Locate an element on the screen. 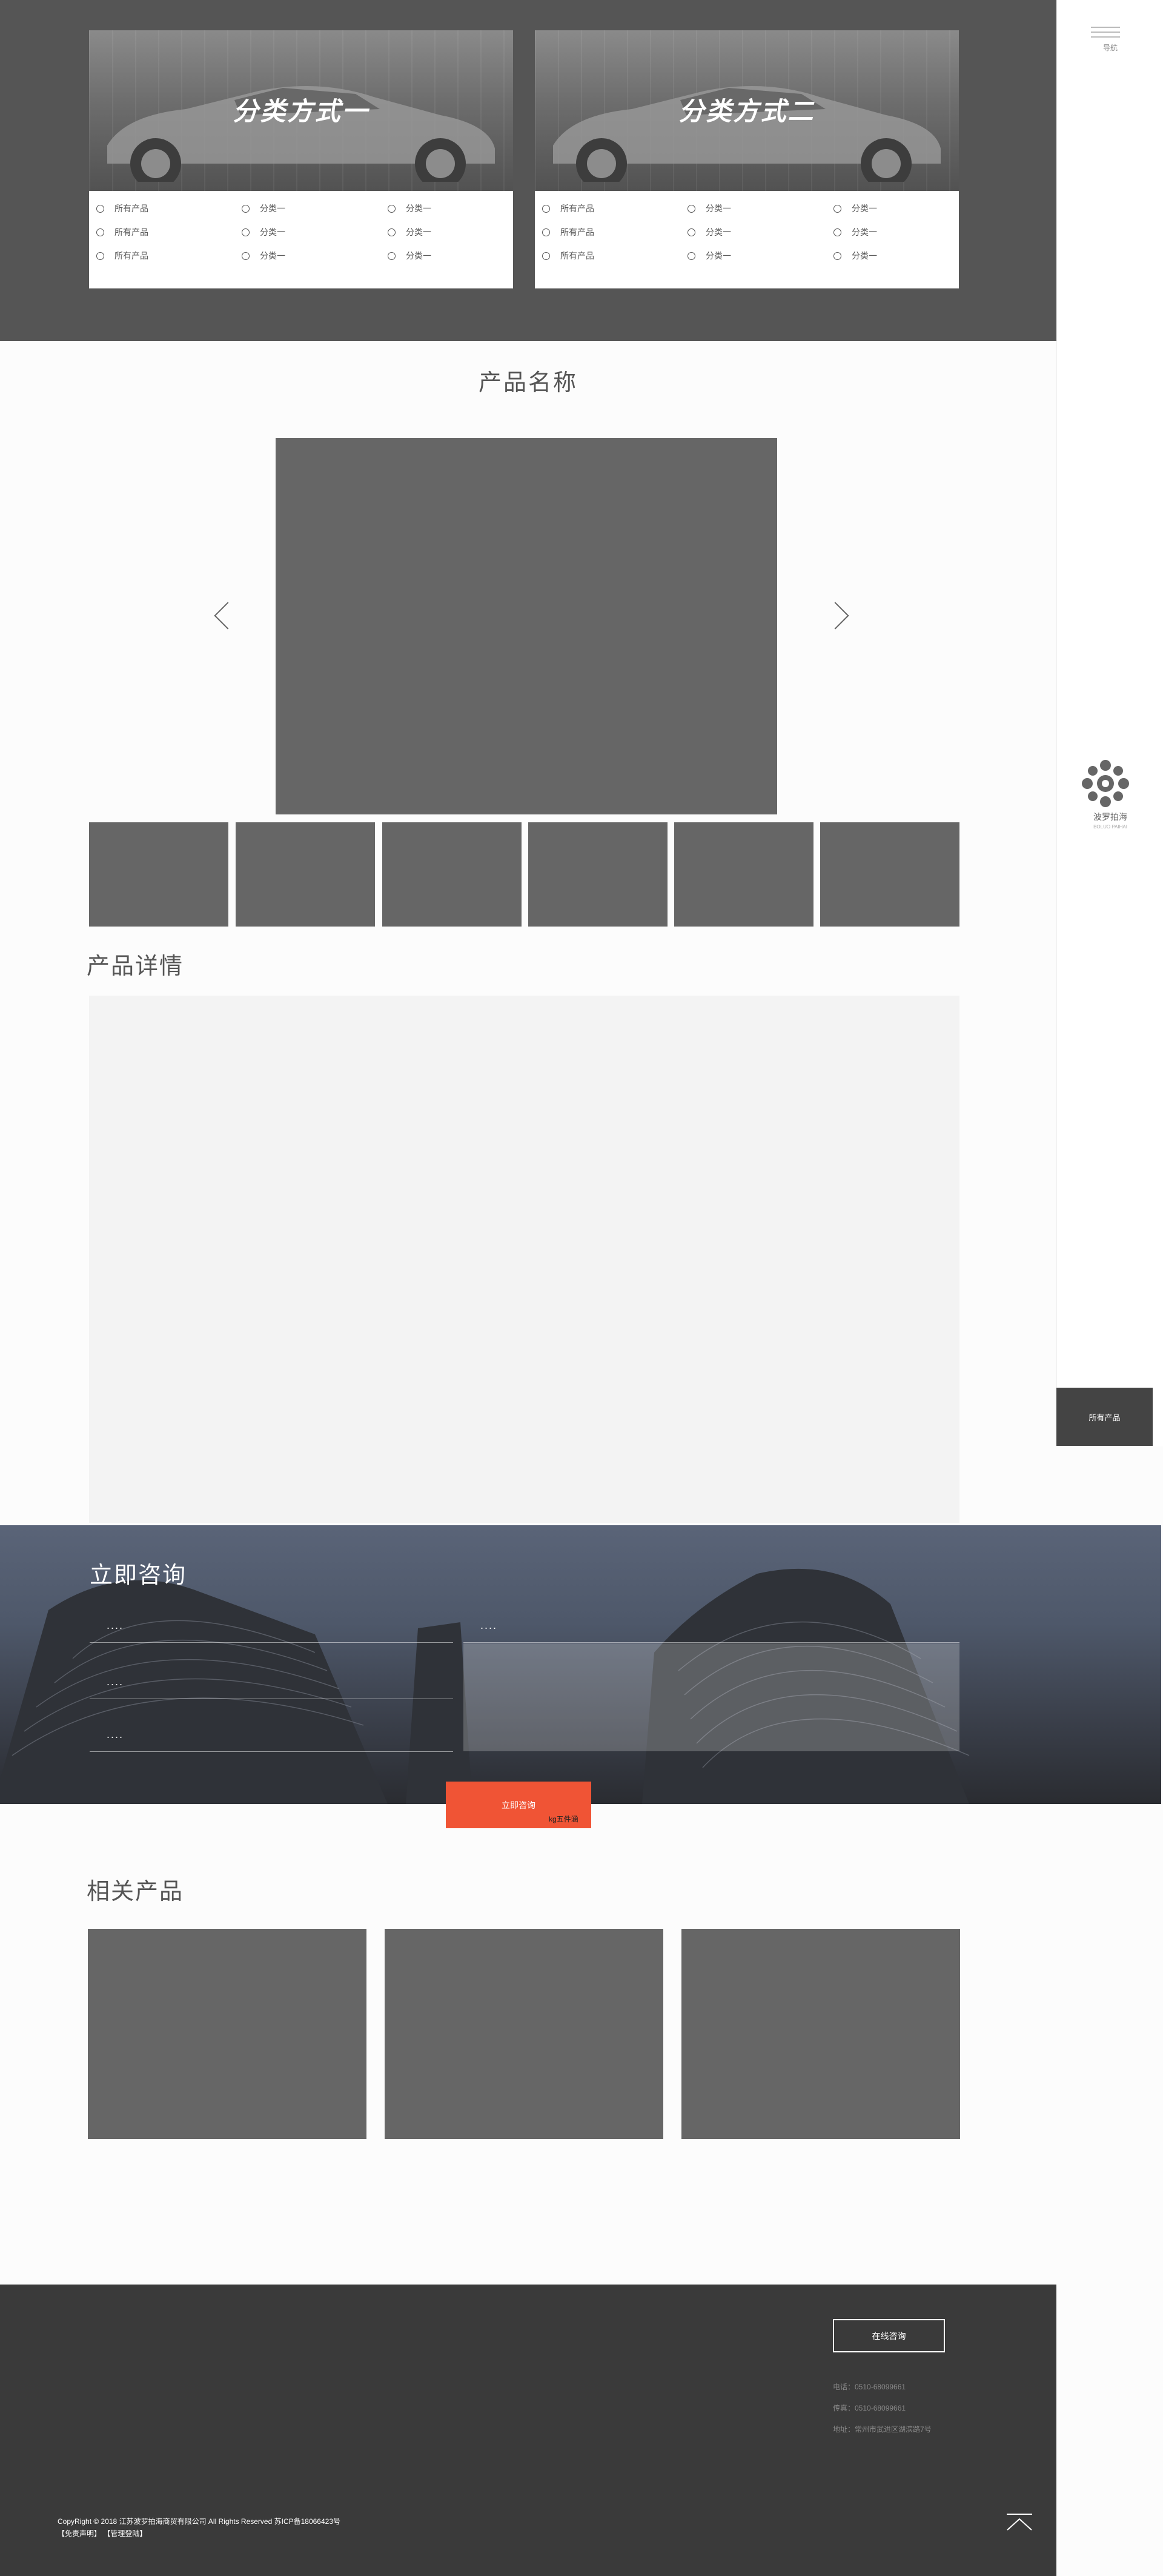 Image resolution: width=1163 pixels, height=2576 pixels. related-title: 相关产品 is located at coordinates (135, 1892).